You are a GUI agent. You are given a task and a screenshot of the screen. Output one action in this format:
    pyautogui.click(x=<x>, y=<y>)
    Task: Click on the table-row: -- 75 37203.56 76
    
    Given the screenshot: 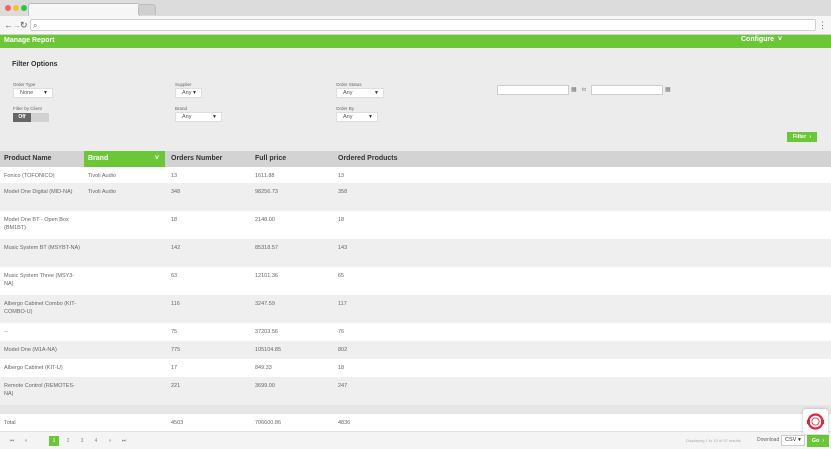 What is the action you would take?
    pyautogui.click(x=415, y=332)
    